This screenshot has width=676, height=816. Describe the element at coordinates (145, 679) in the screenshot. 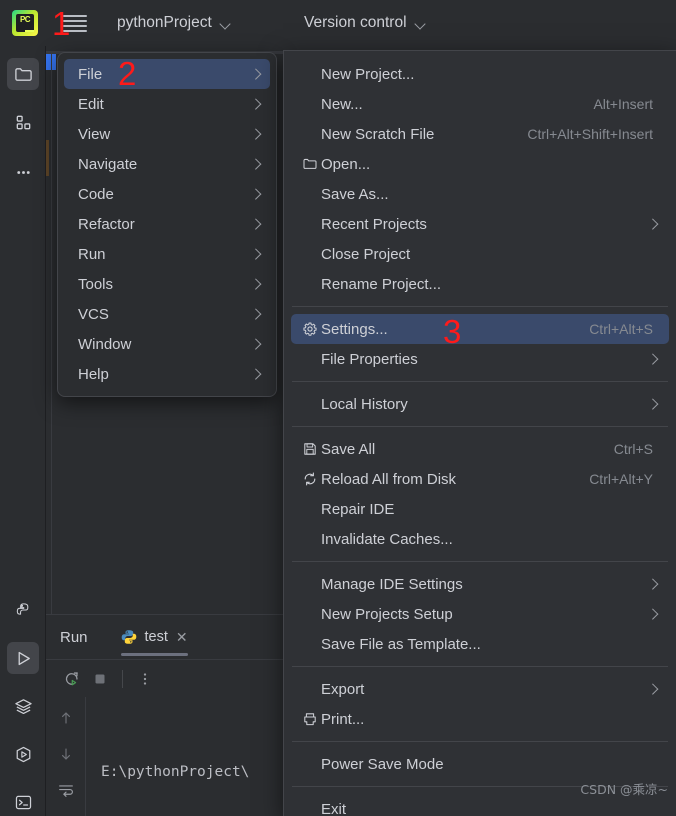

I see `more-options-button` at that location.